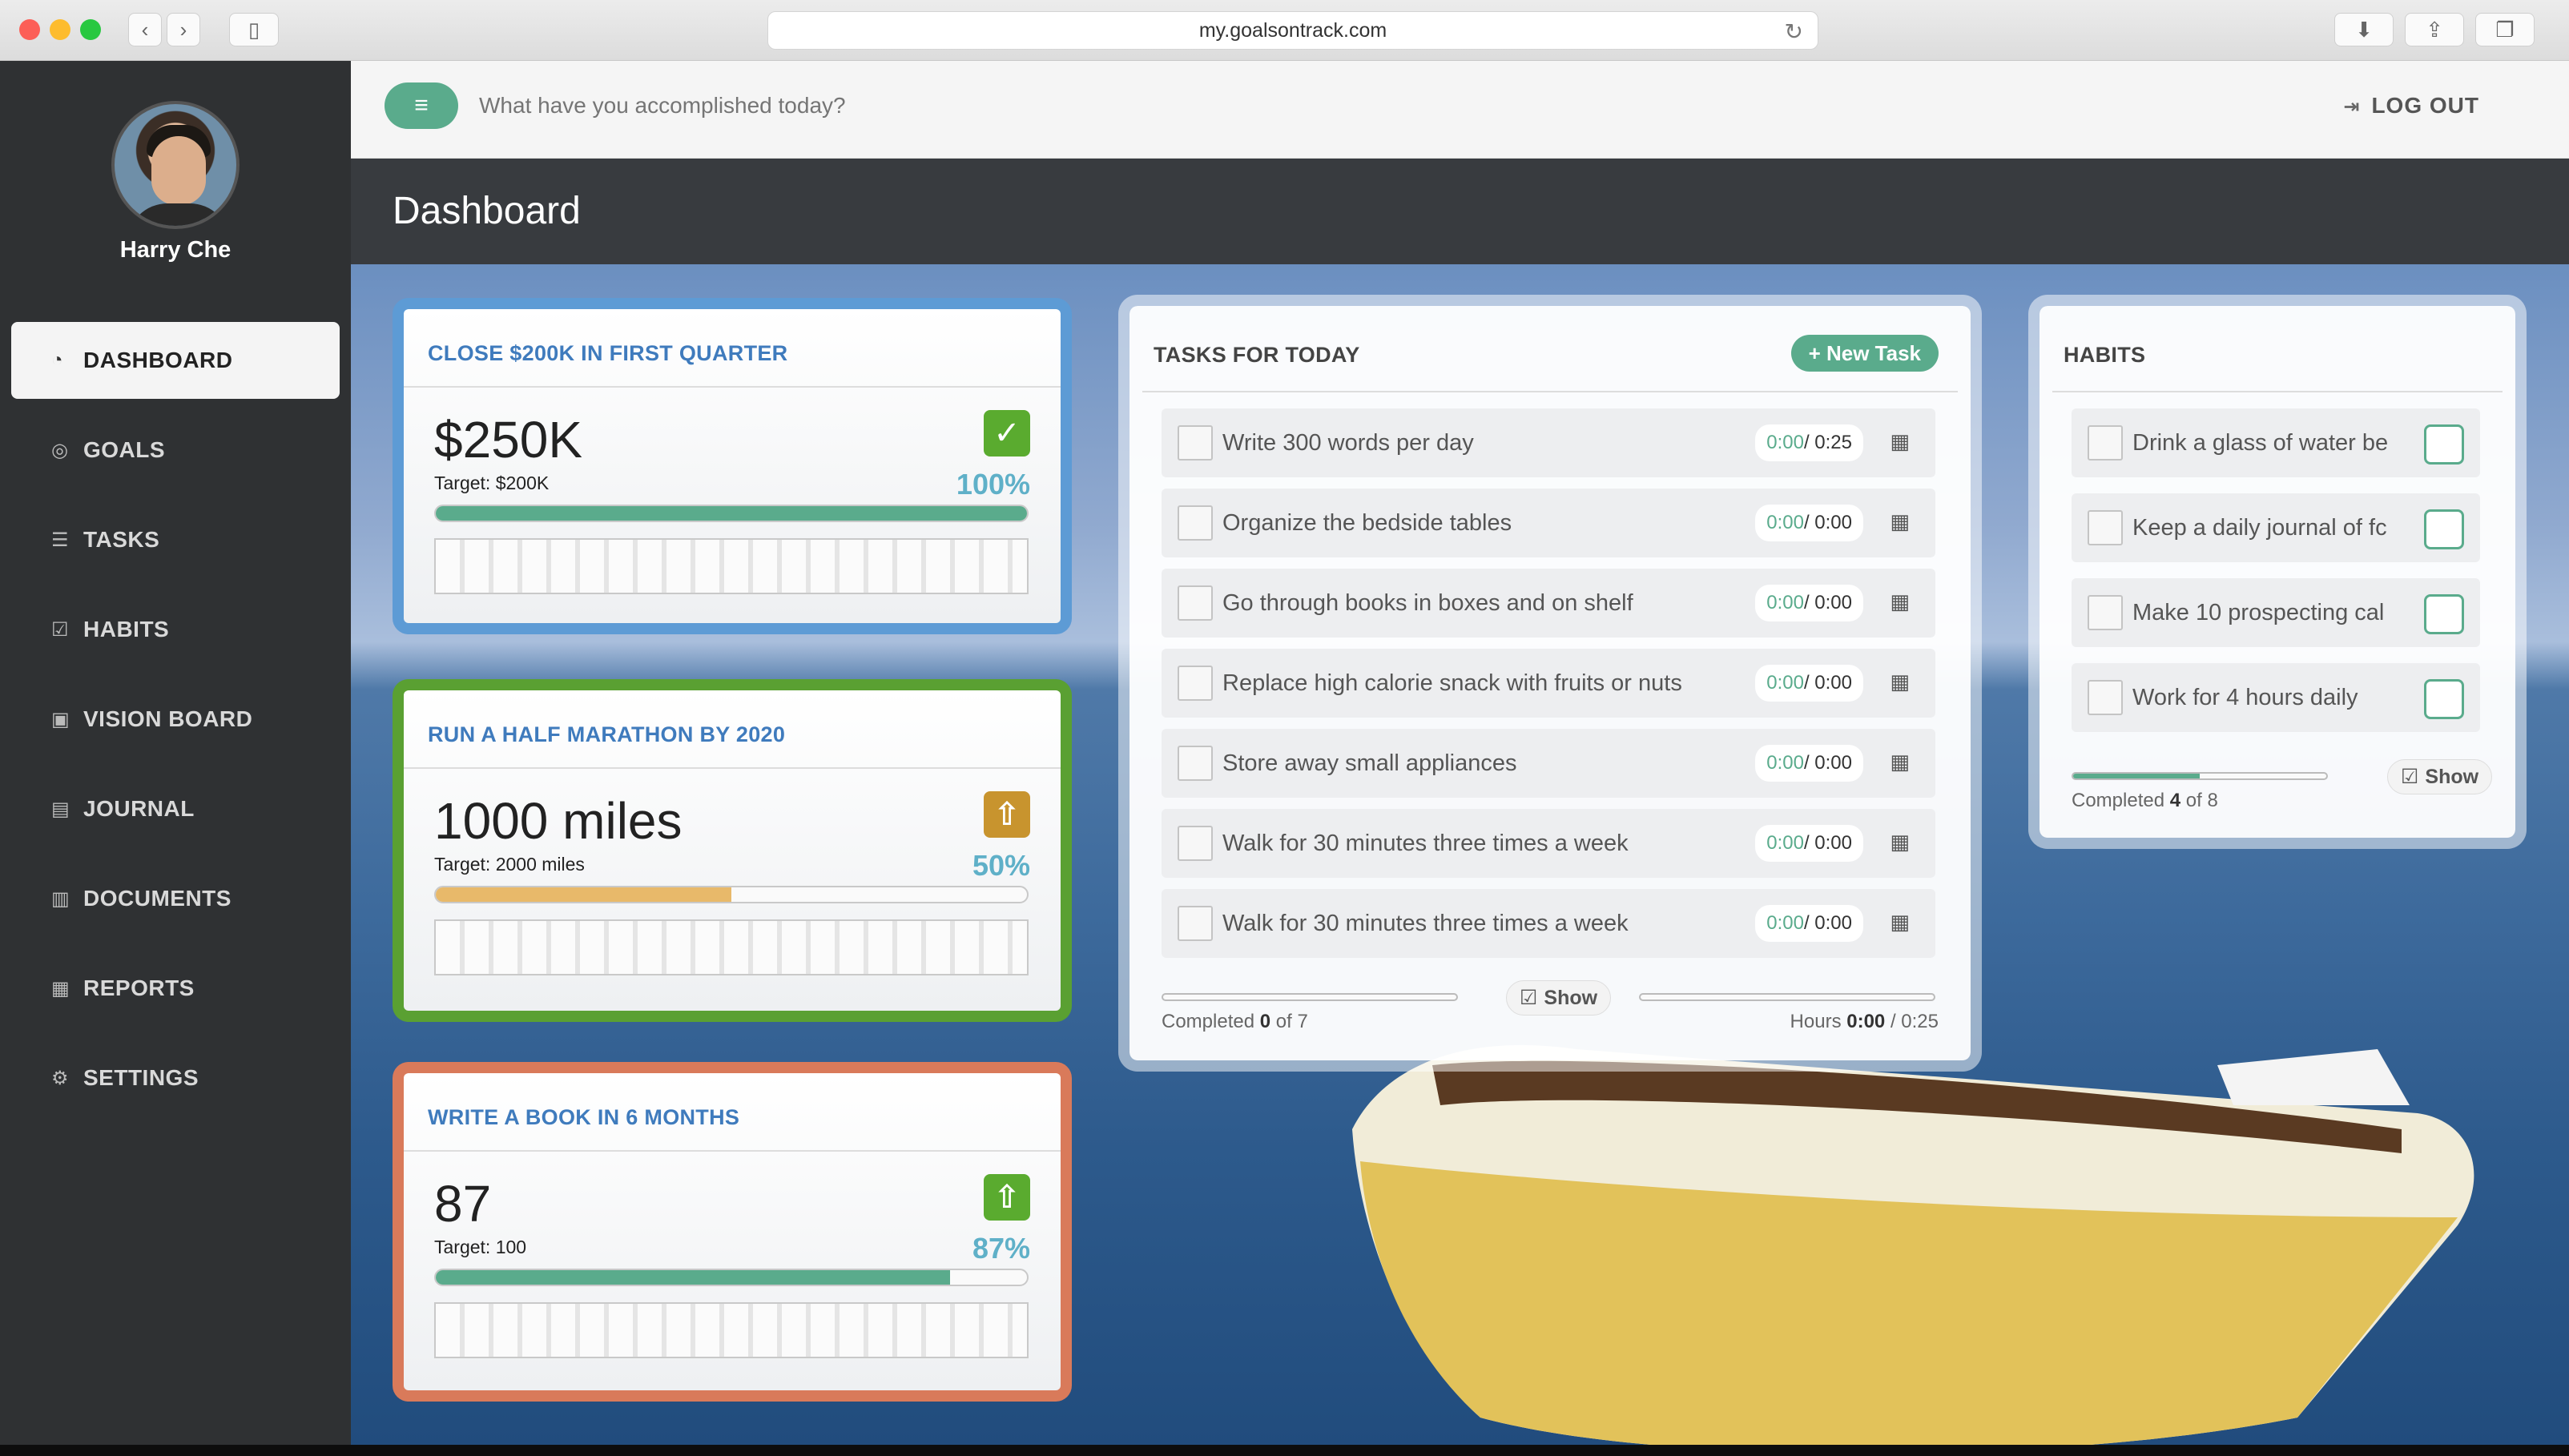 Image resolution: width=2569 pixels, height=1456 pixels. What do you see at coordinates (1257, 355) in the screenshot?
I see `tasks-title: TASKS FOR TODAY` at bounding box center [1257, 355].